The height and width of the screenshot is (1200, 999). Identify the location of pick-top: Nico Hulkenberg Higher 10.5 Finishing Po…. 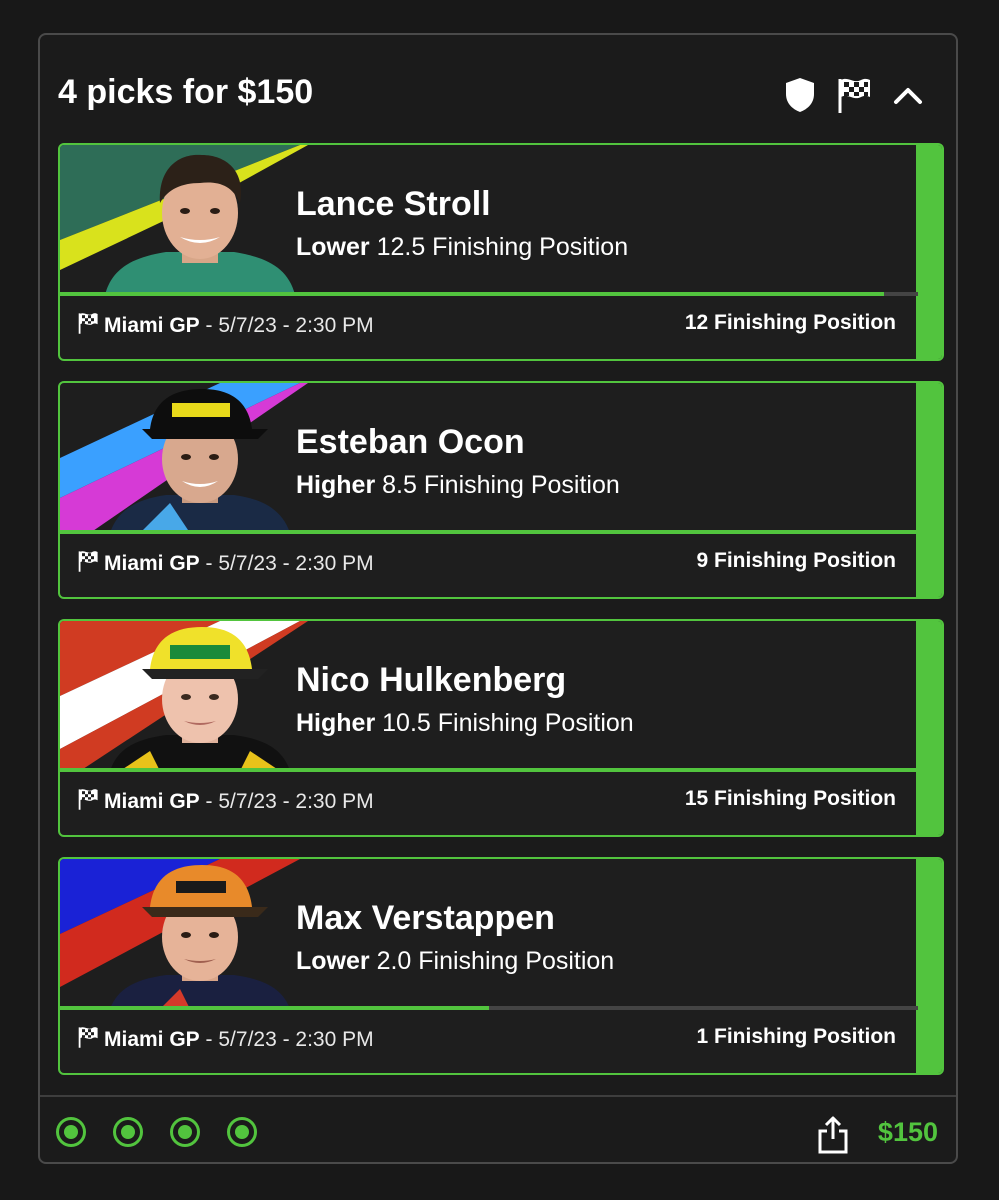
(489, 696).